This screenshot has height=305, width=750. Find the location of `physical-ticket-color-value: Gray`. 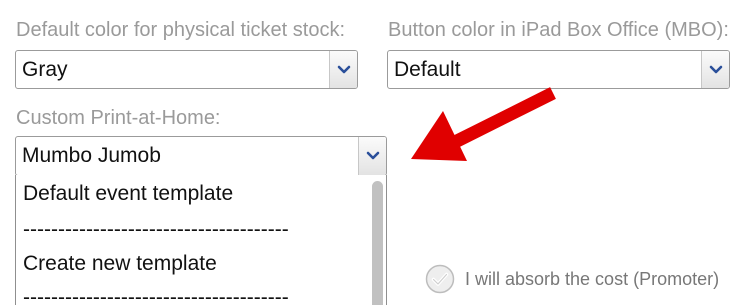

physical-ticket-color-value: Gray is located at coordinates (45, 69).